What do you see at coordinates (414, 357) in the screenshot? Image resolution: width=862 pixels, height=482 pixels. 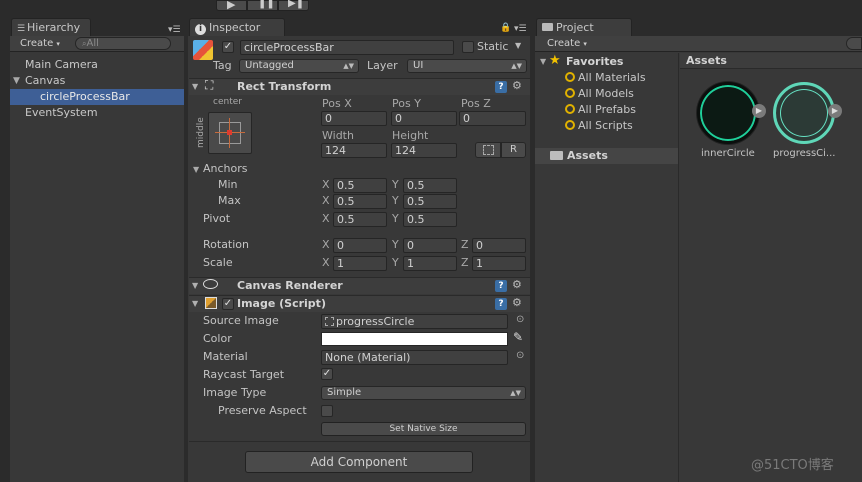 I see `material-field: None (Material)` at bounding box center [414, 357].